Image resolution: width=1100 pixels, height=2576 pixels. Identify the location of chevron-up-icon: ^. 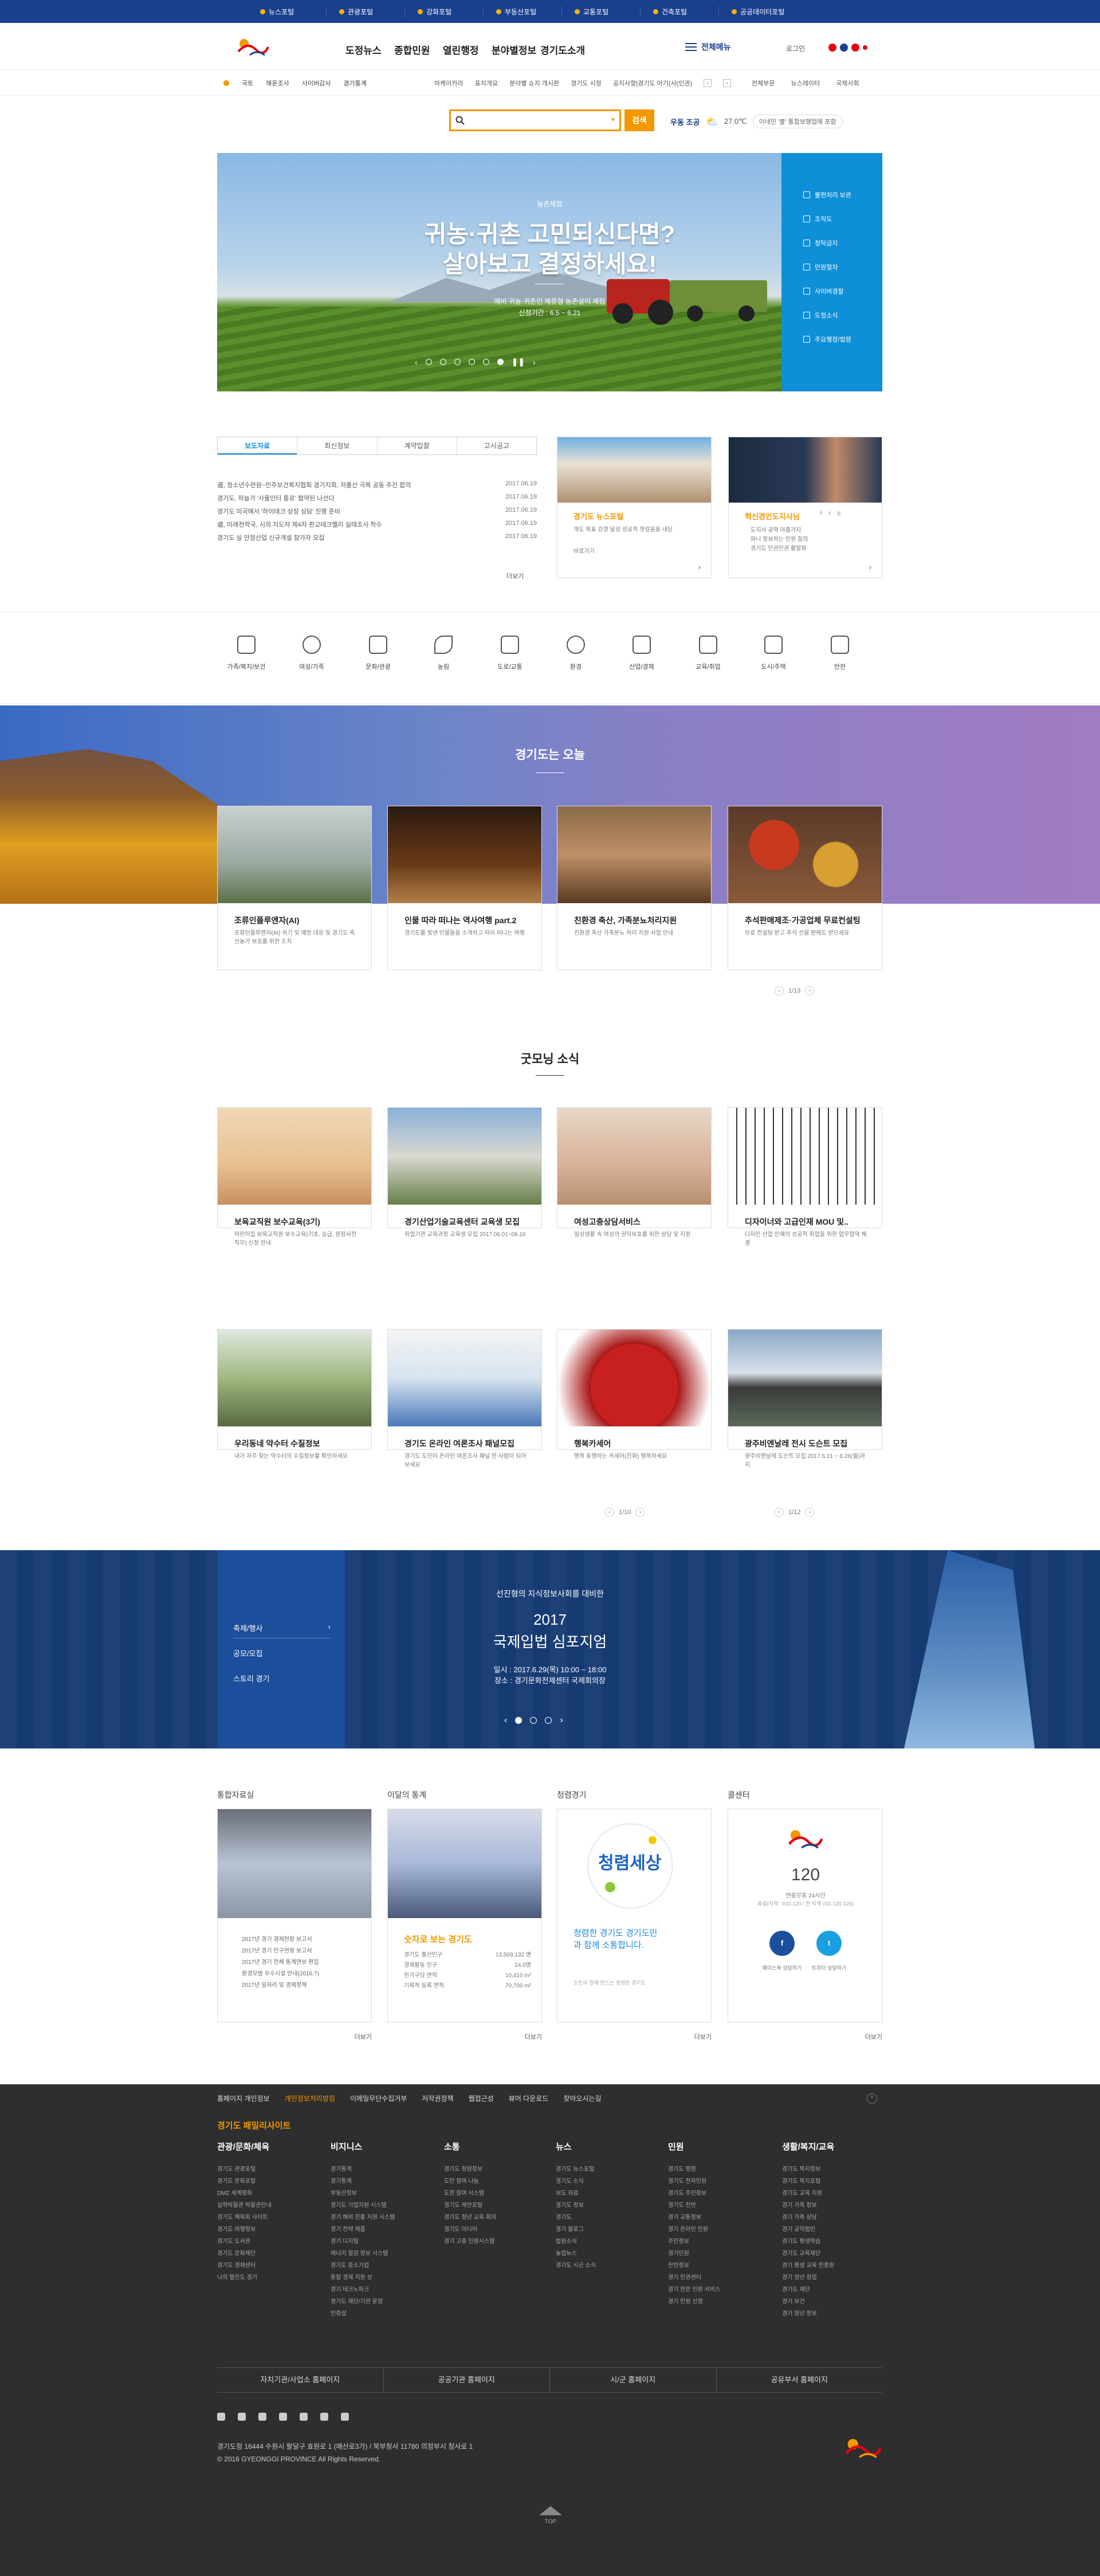
(872, 2098).